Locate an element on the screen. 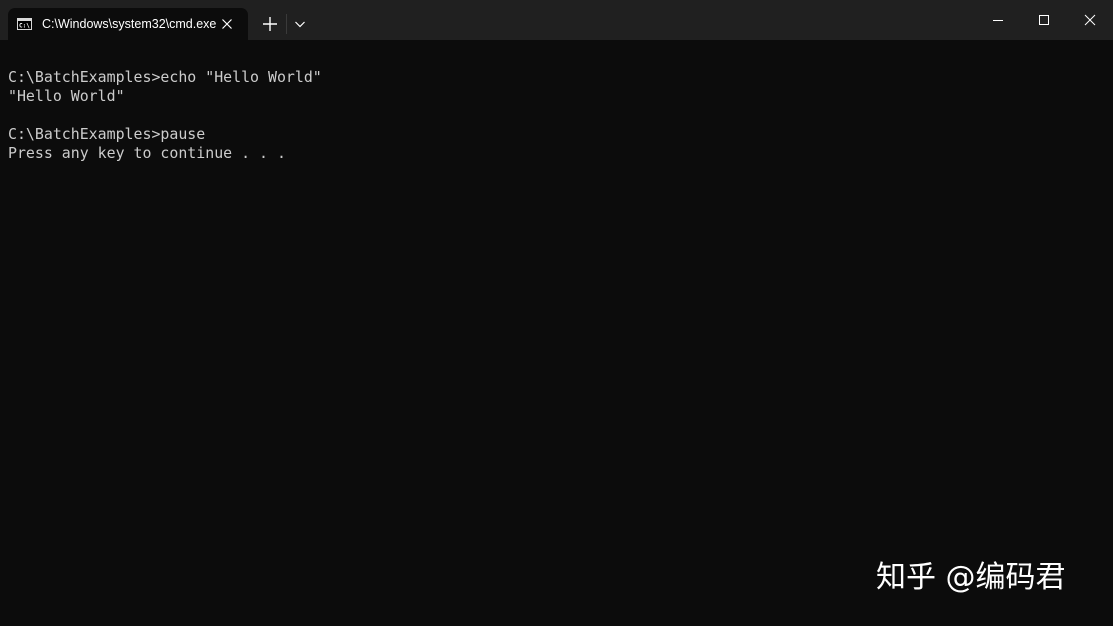 Image resolution: width=1113 pixels, height=626 pixels. chevron-down-icon is located at coordinates (300, 24).